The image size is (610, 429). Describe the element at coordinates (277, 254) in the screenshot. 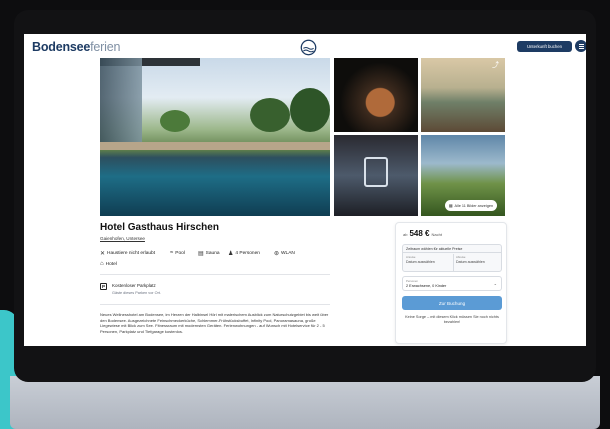

I see `wifi-icon: ⊛` at that location.